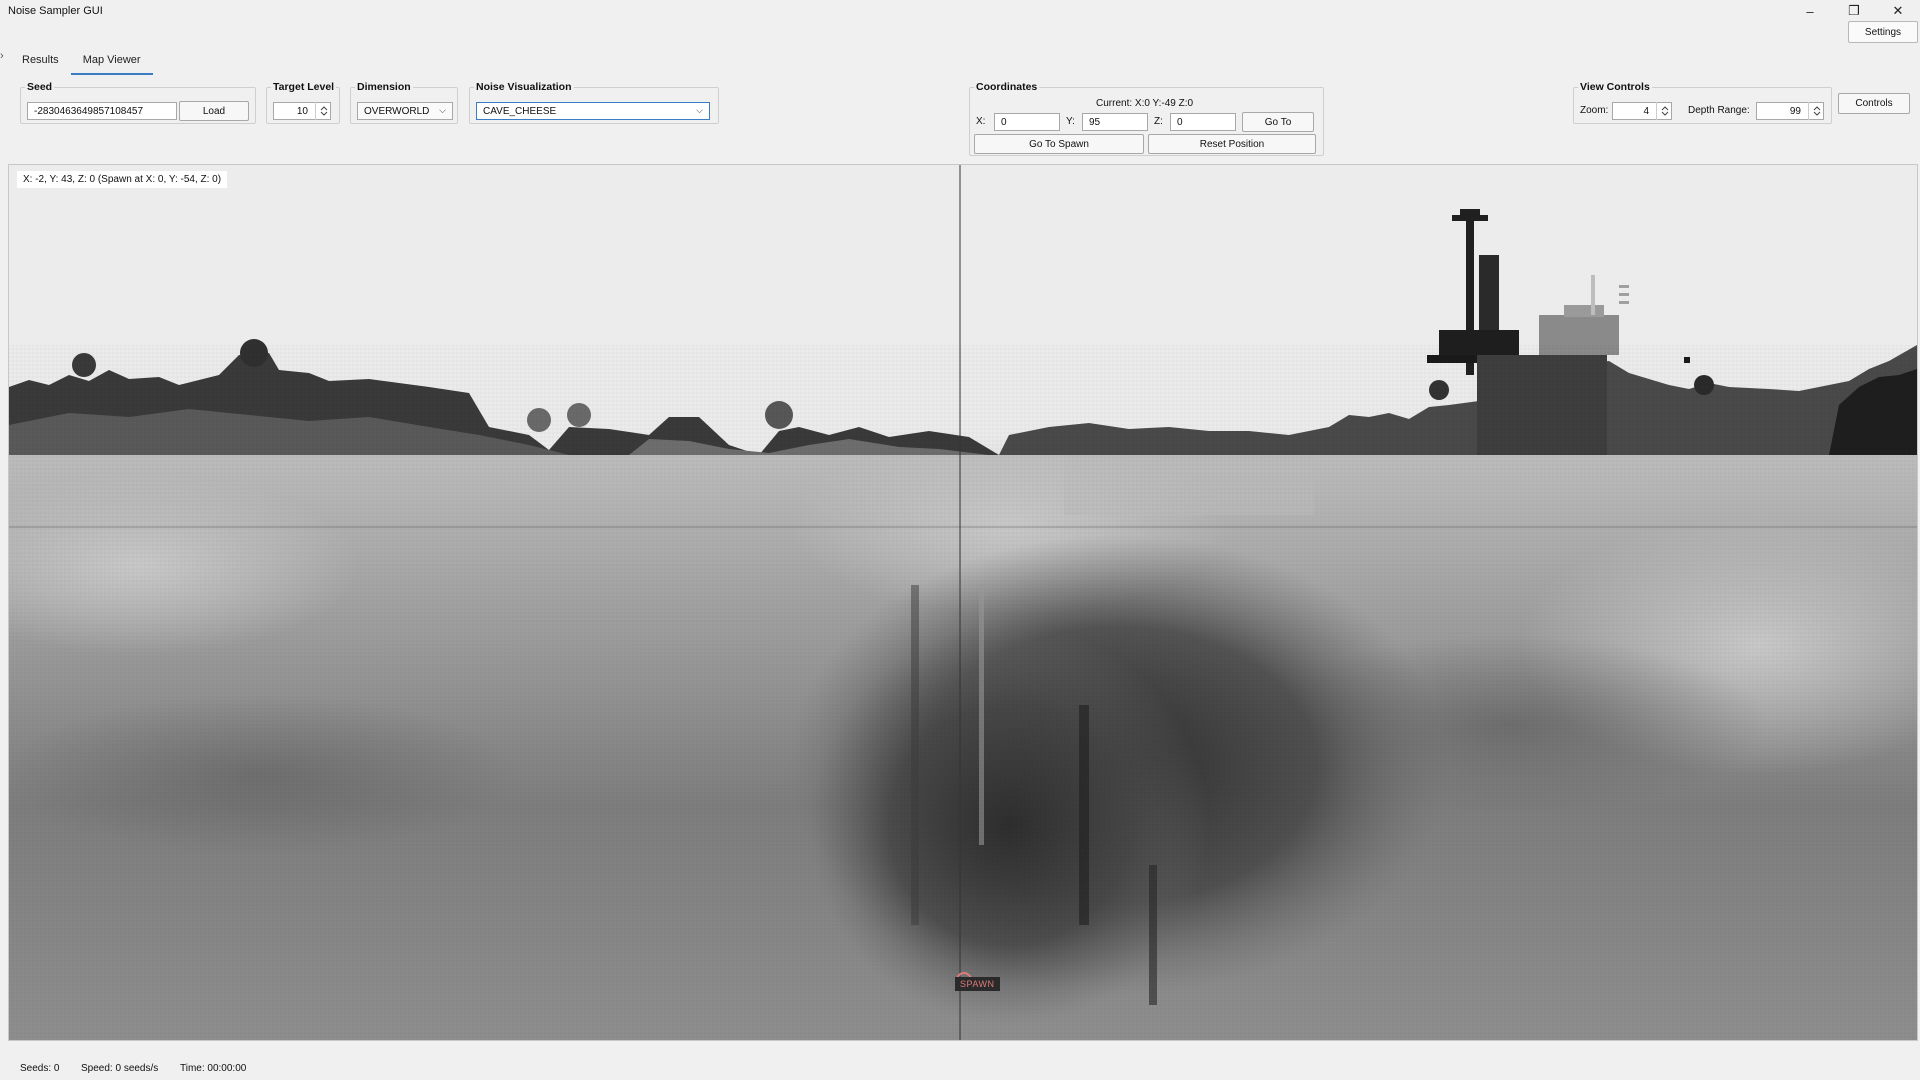  Describe the element at coordinates (1203, 122) in the screenshot. I see `z-input: 0` at that location.